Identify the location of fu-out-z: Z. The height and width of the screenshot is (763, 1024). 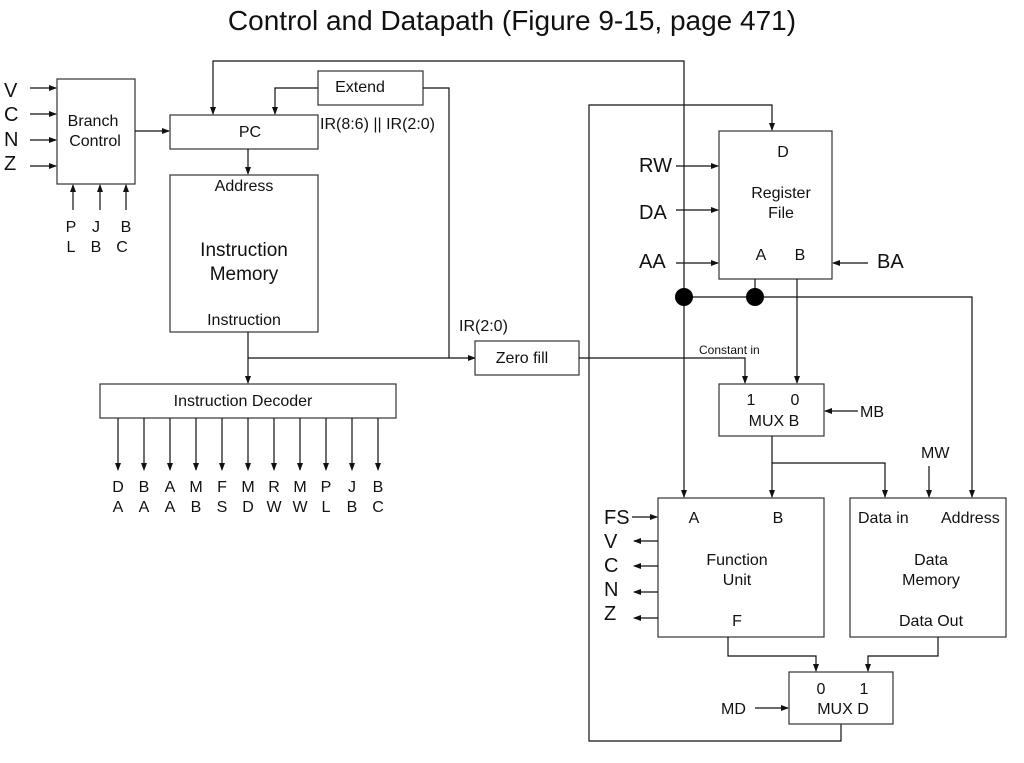
(610, 614).